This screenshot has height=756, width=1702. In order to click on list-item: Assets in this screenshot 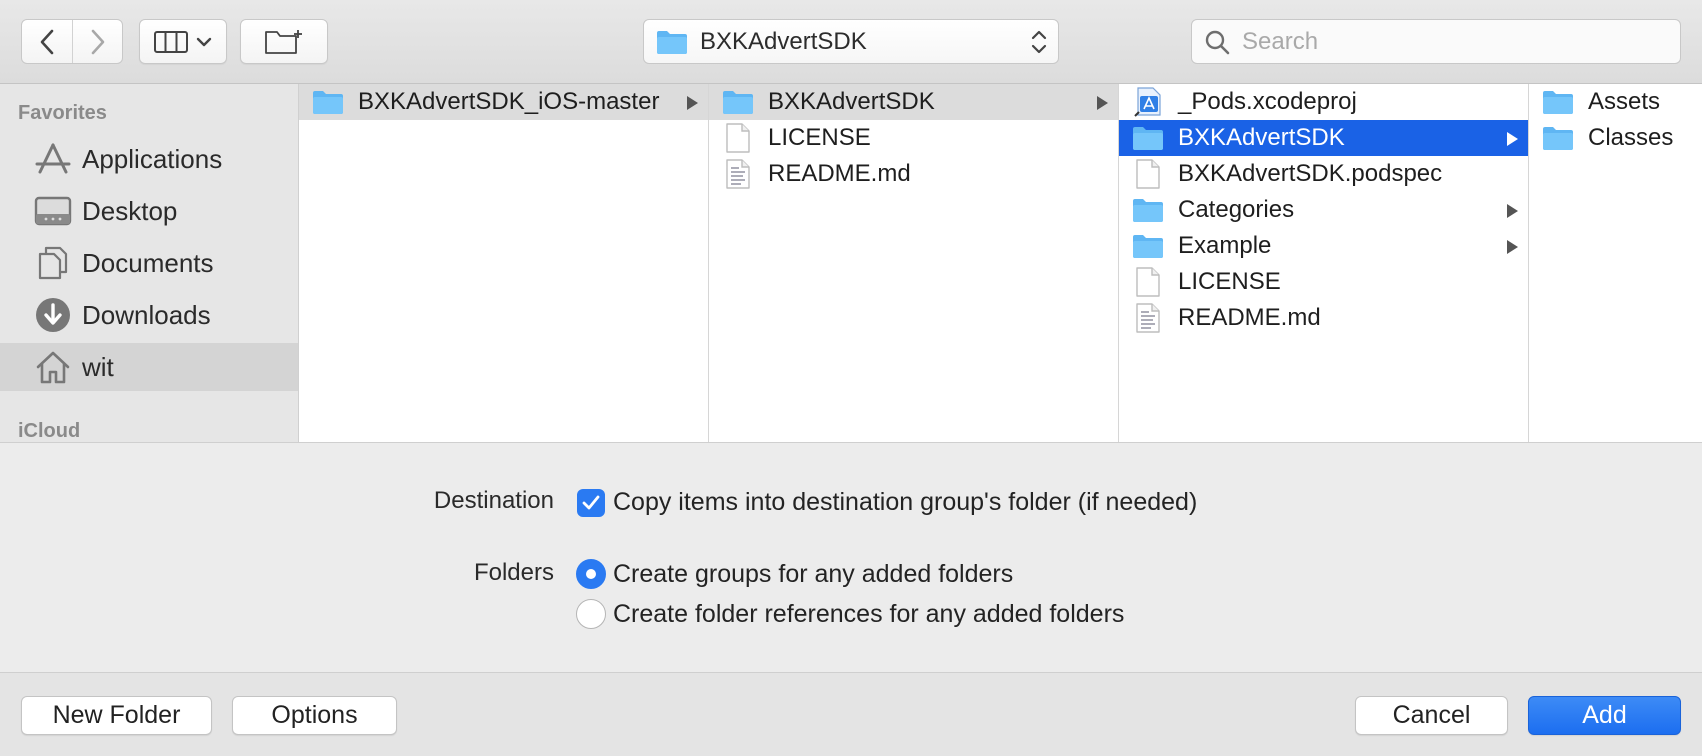, I will do `click(1615, 102)`.